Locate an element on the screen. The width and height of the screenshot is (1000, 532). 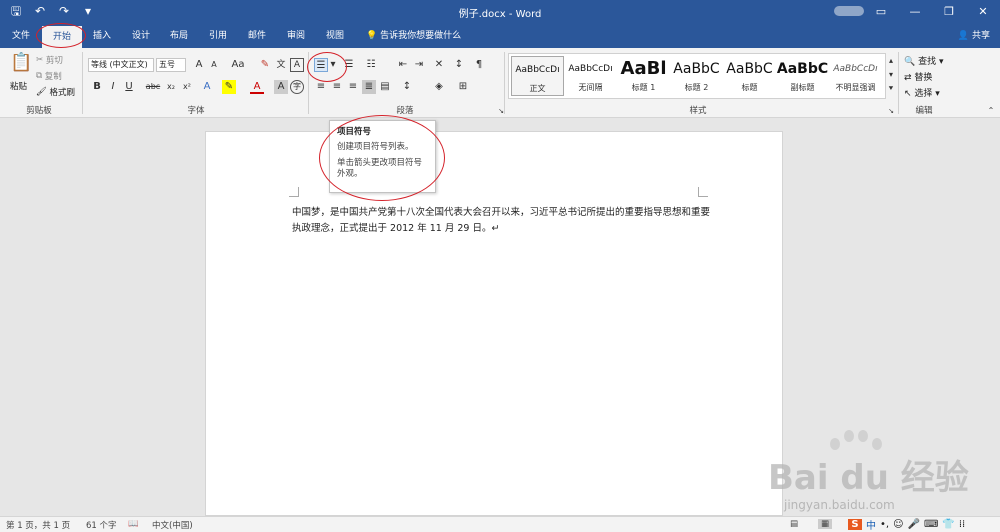
ime-toolbar: S 中 •, ☺ 🎤 ⌨ 👕 ⁞⁞ is located at coordinates (906, 524).